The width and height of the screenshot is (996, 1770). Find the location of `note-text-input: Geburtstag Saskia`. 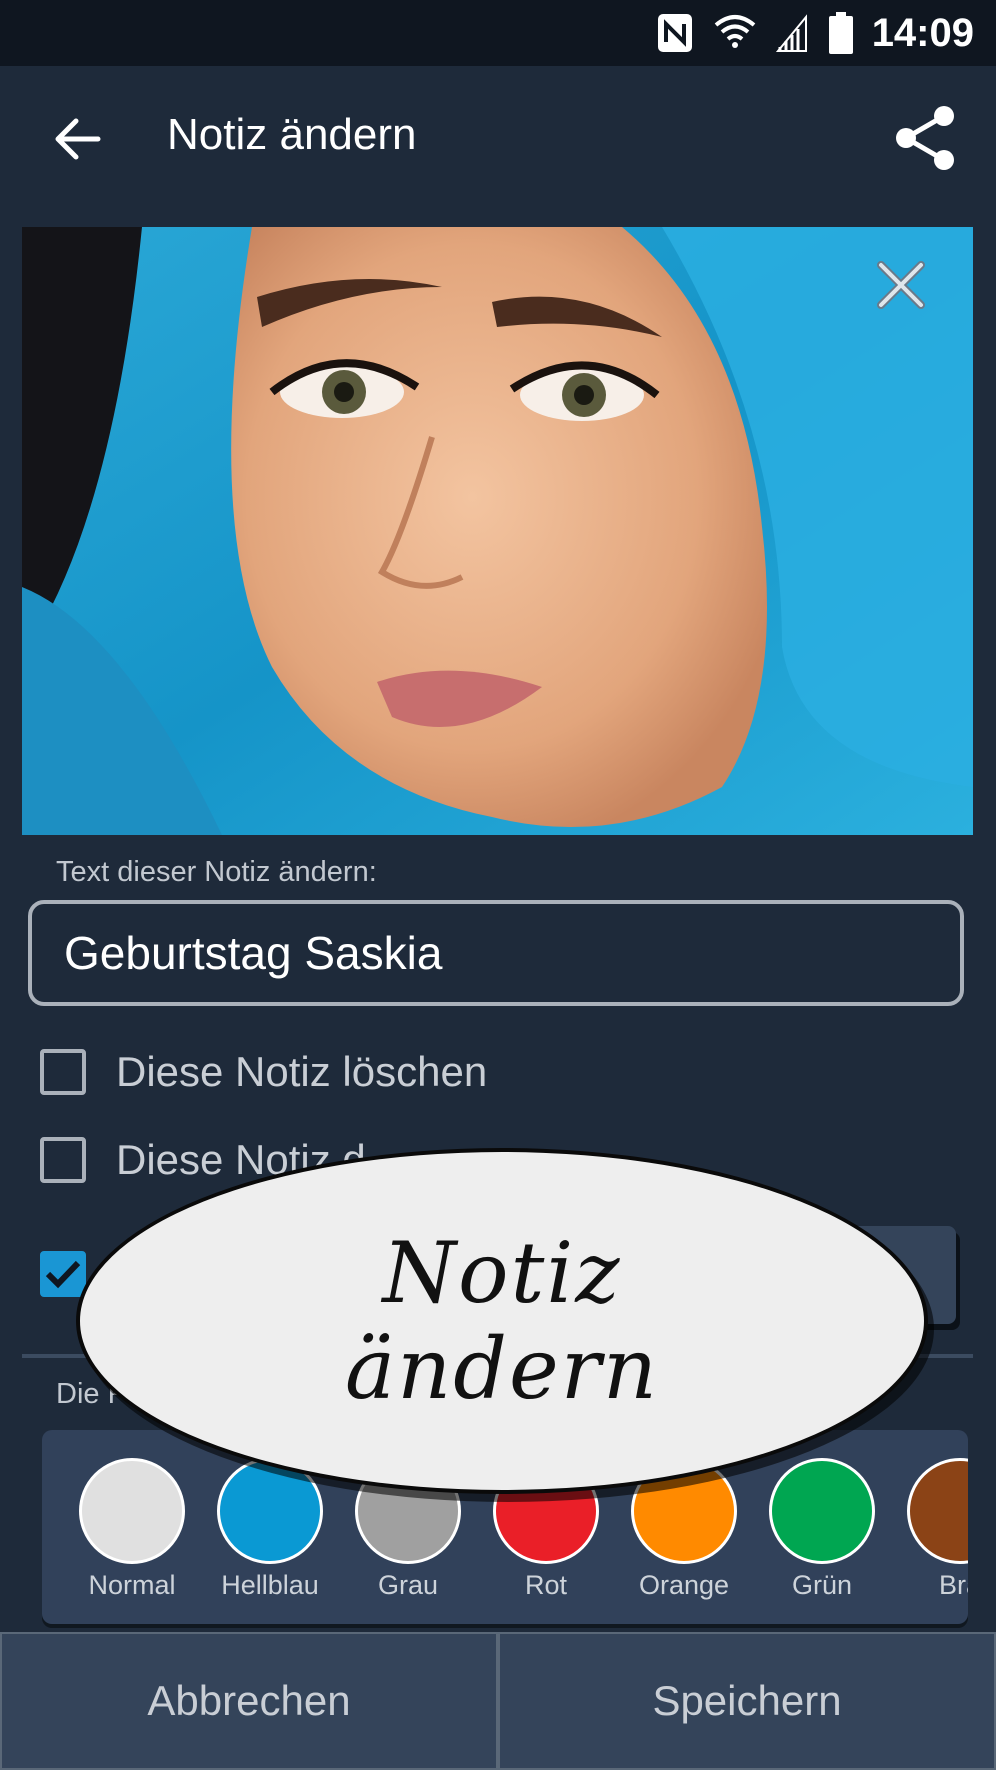

note-text-input: Geburtstag Saskia is located at coordinates (496, 953).